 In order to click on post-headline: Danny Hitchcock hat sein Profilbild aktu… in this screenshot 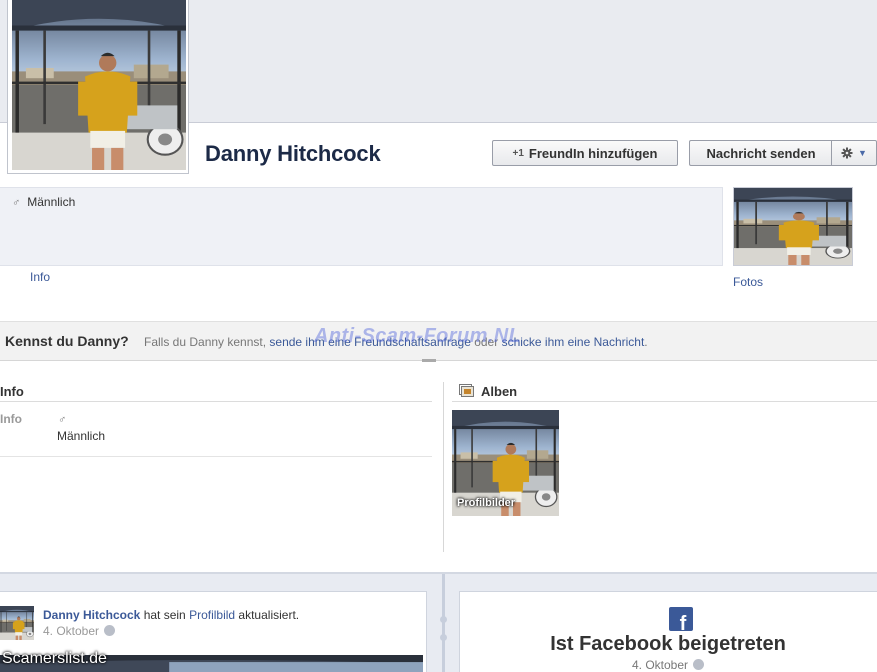, I will do `click(171, 615)`.